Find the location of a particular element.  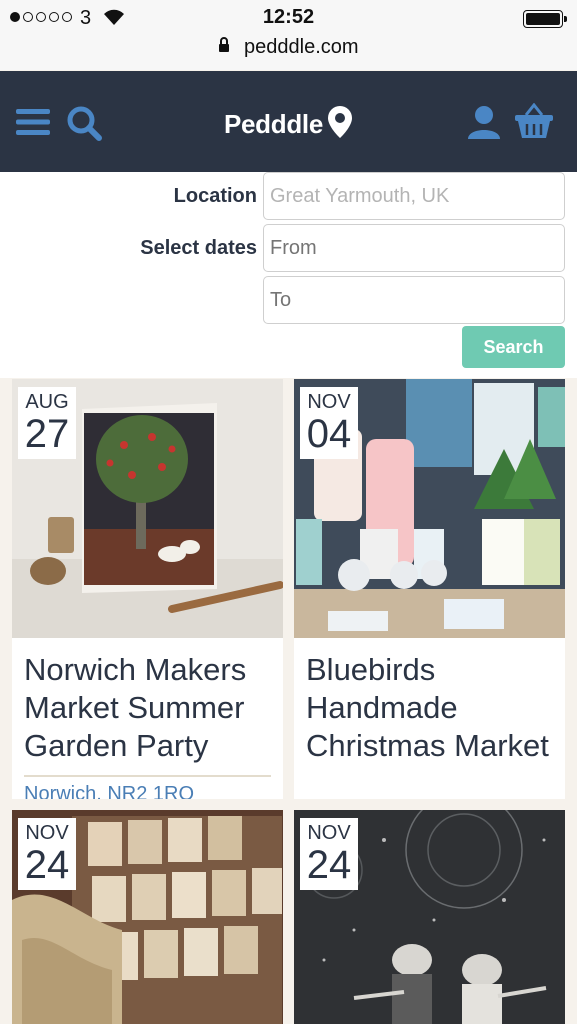

search-button: Search is located at coordinates (513, 347).